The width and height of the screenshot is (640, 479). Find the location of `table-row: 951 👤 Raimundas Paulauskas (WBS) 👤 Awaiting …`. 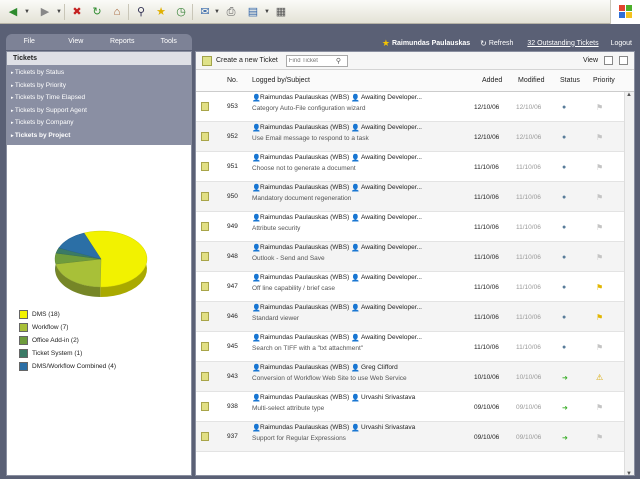

table-row: 951 👤 Raimundas Paulauskas (WBS) 👤 Awaiting … is located at coordinates (410, 167).